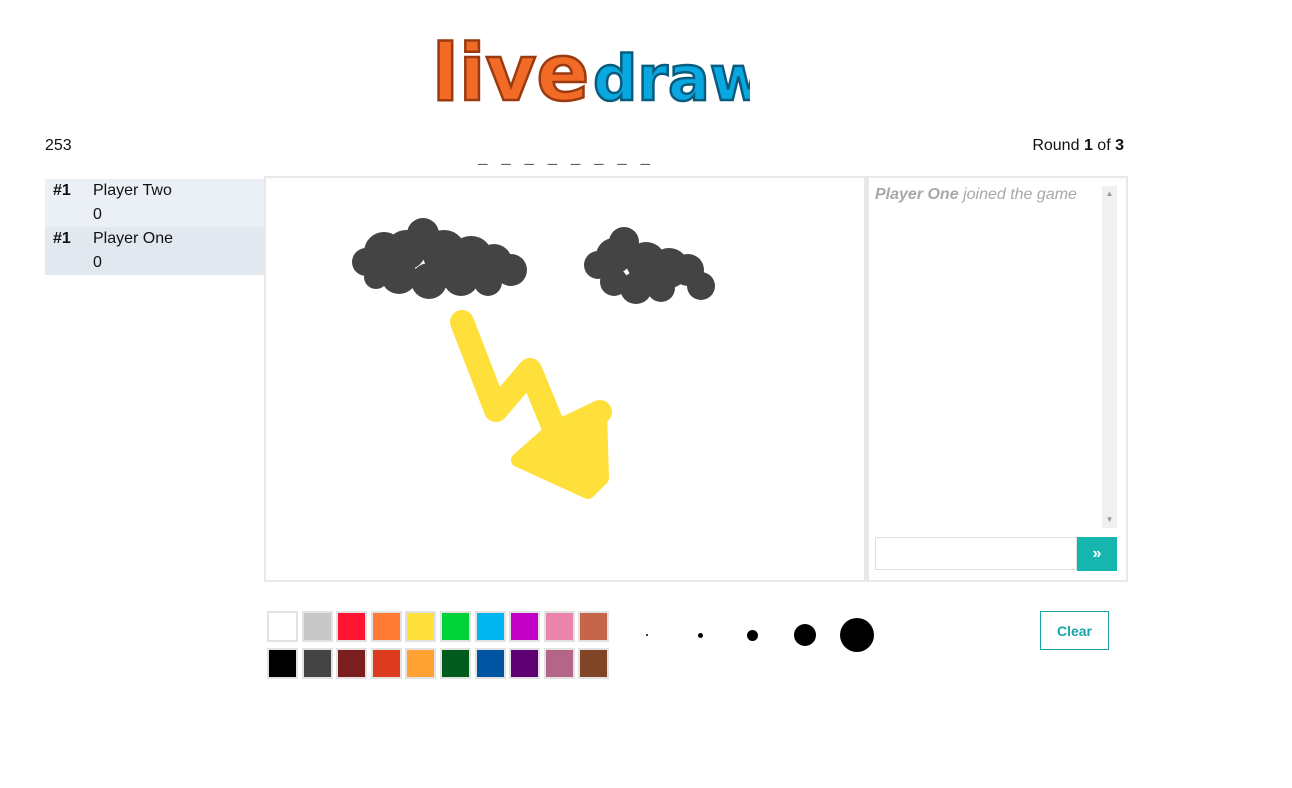 The height and width of the screenshot is (788, 1292). What do you see at coordinates (857, 635) in the screenshot?
I see `brush-size-x-large` at bounding box center [857, 635].